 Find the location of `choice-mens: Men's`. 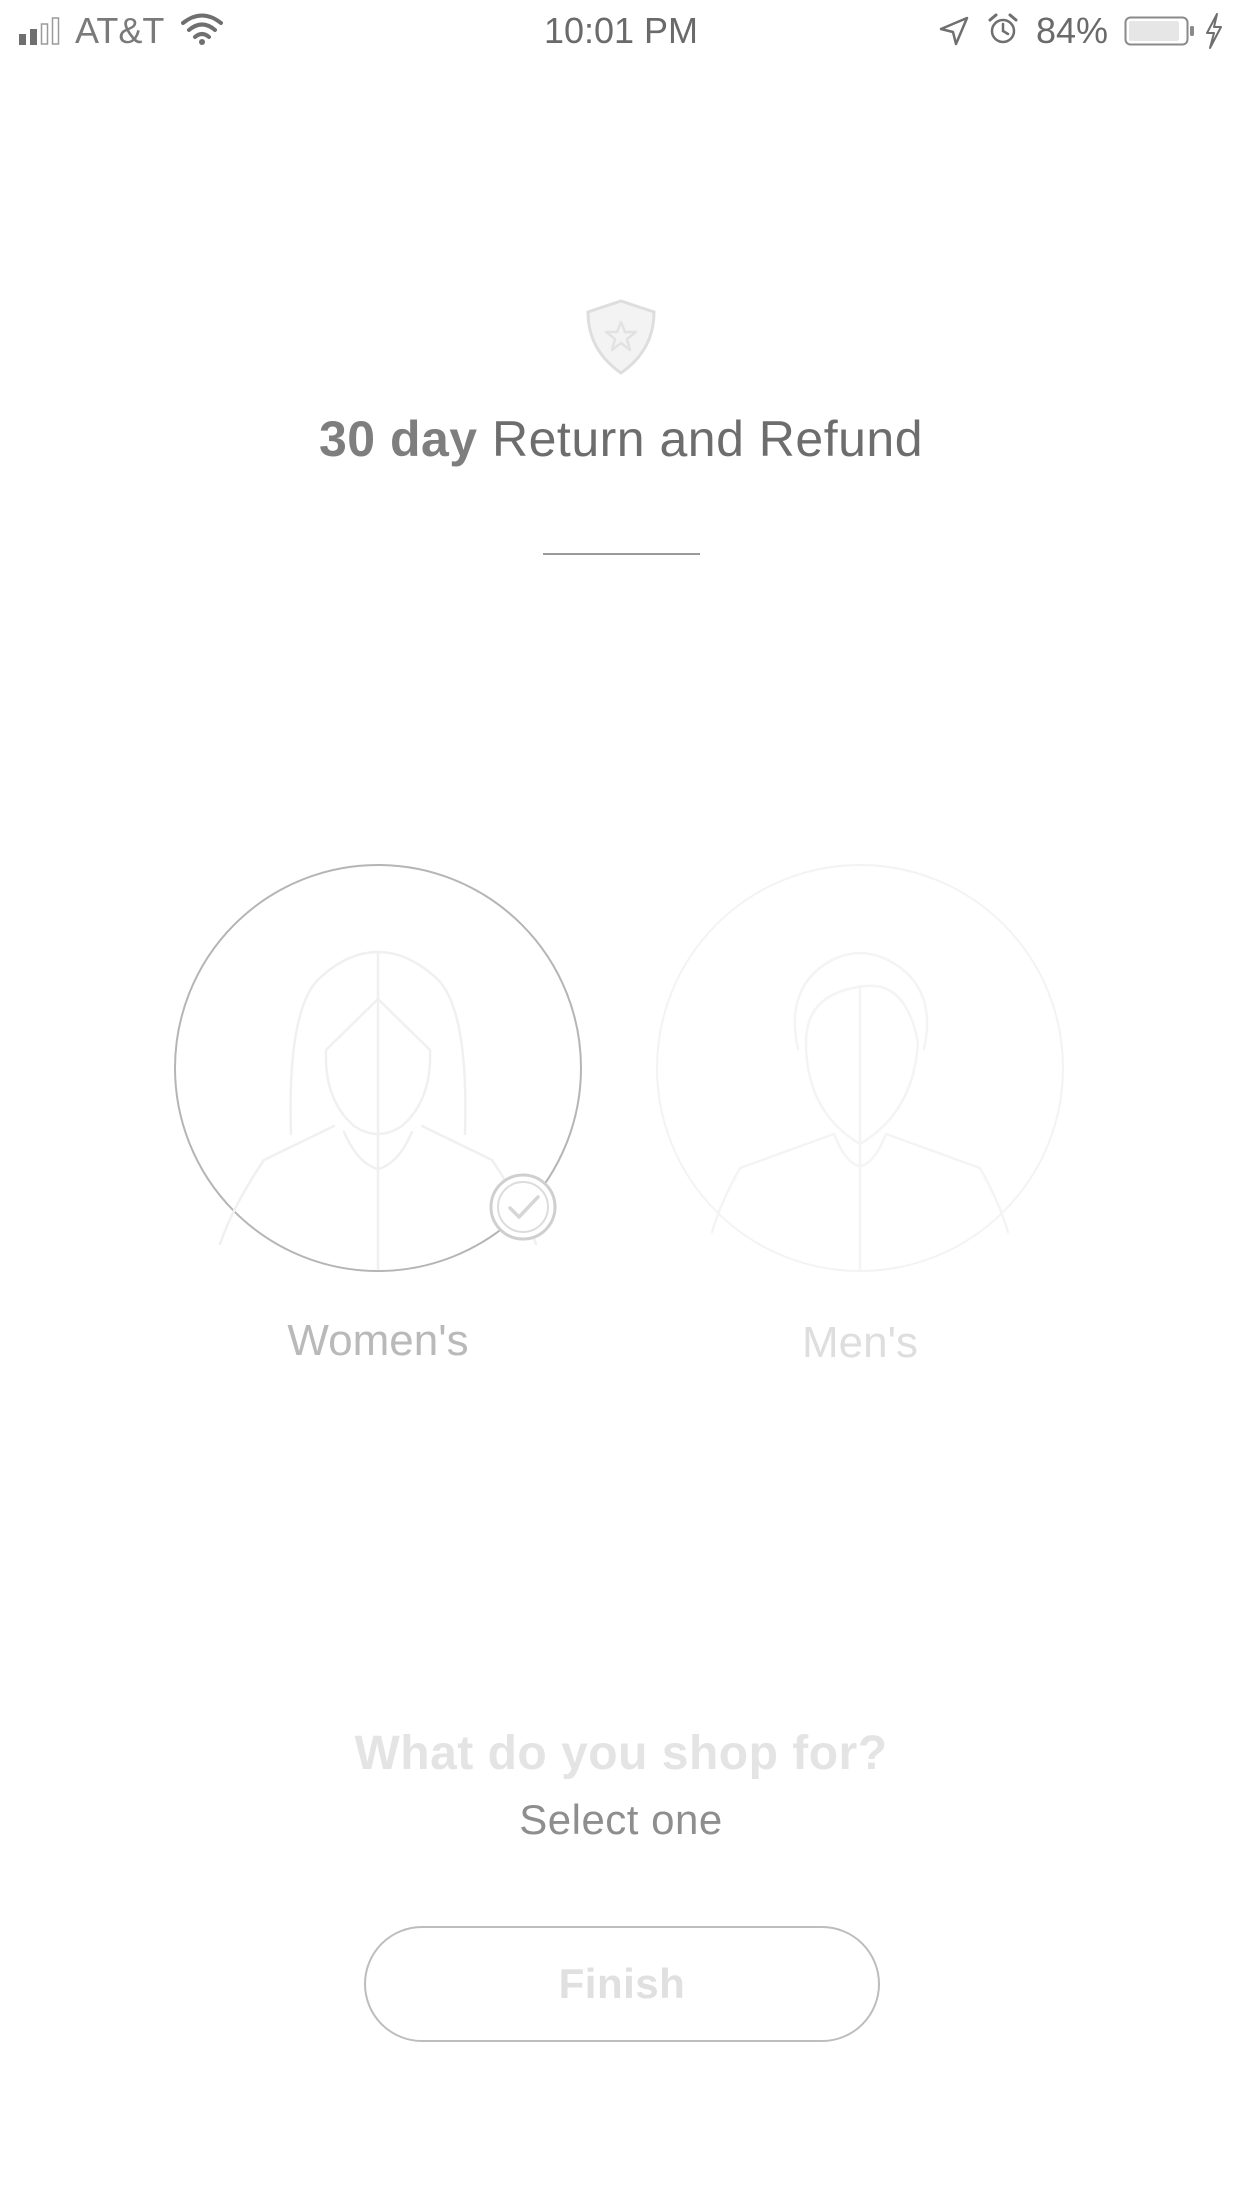

choice-mens: Men's is located at coordinates (862, 1140).